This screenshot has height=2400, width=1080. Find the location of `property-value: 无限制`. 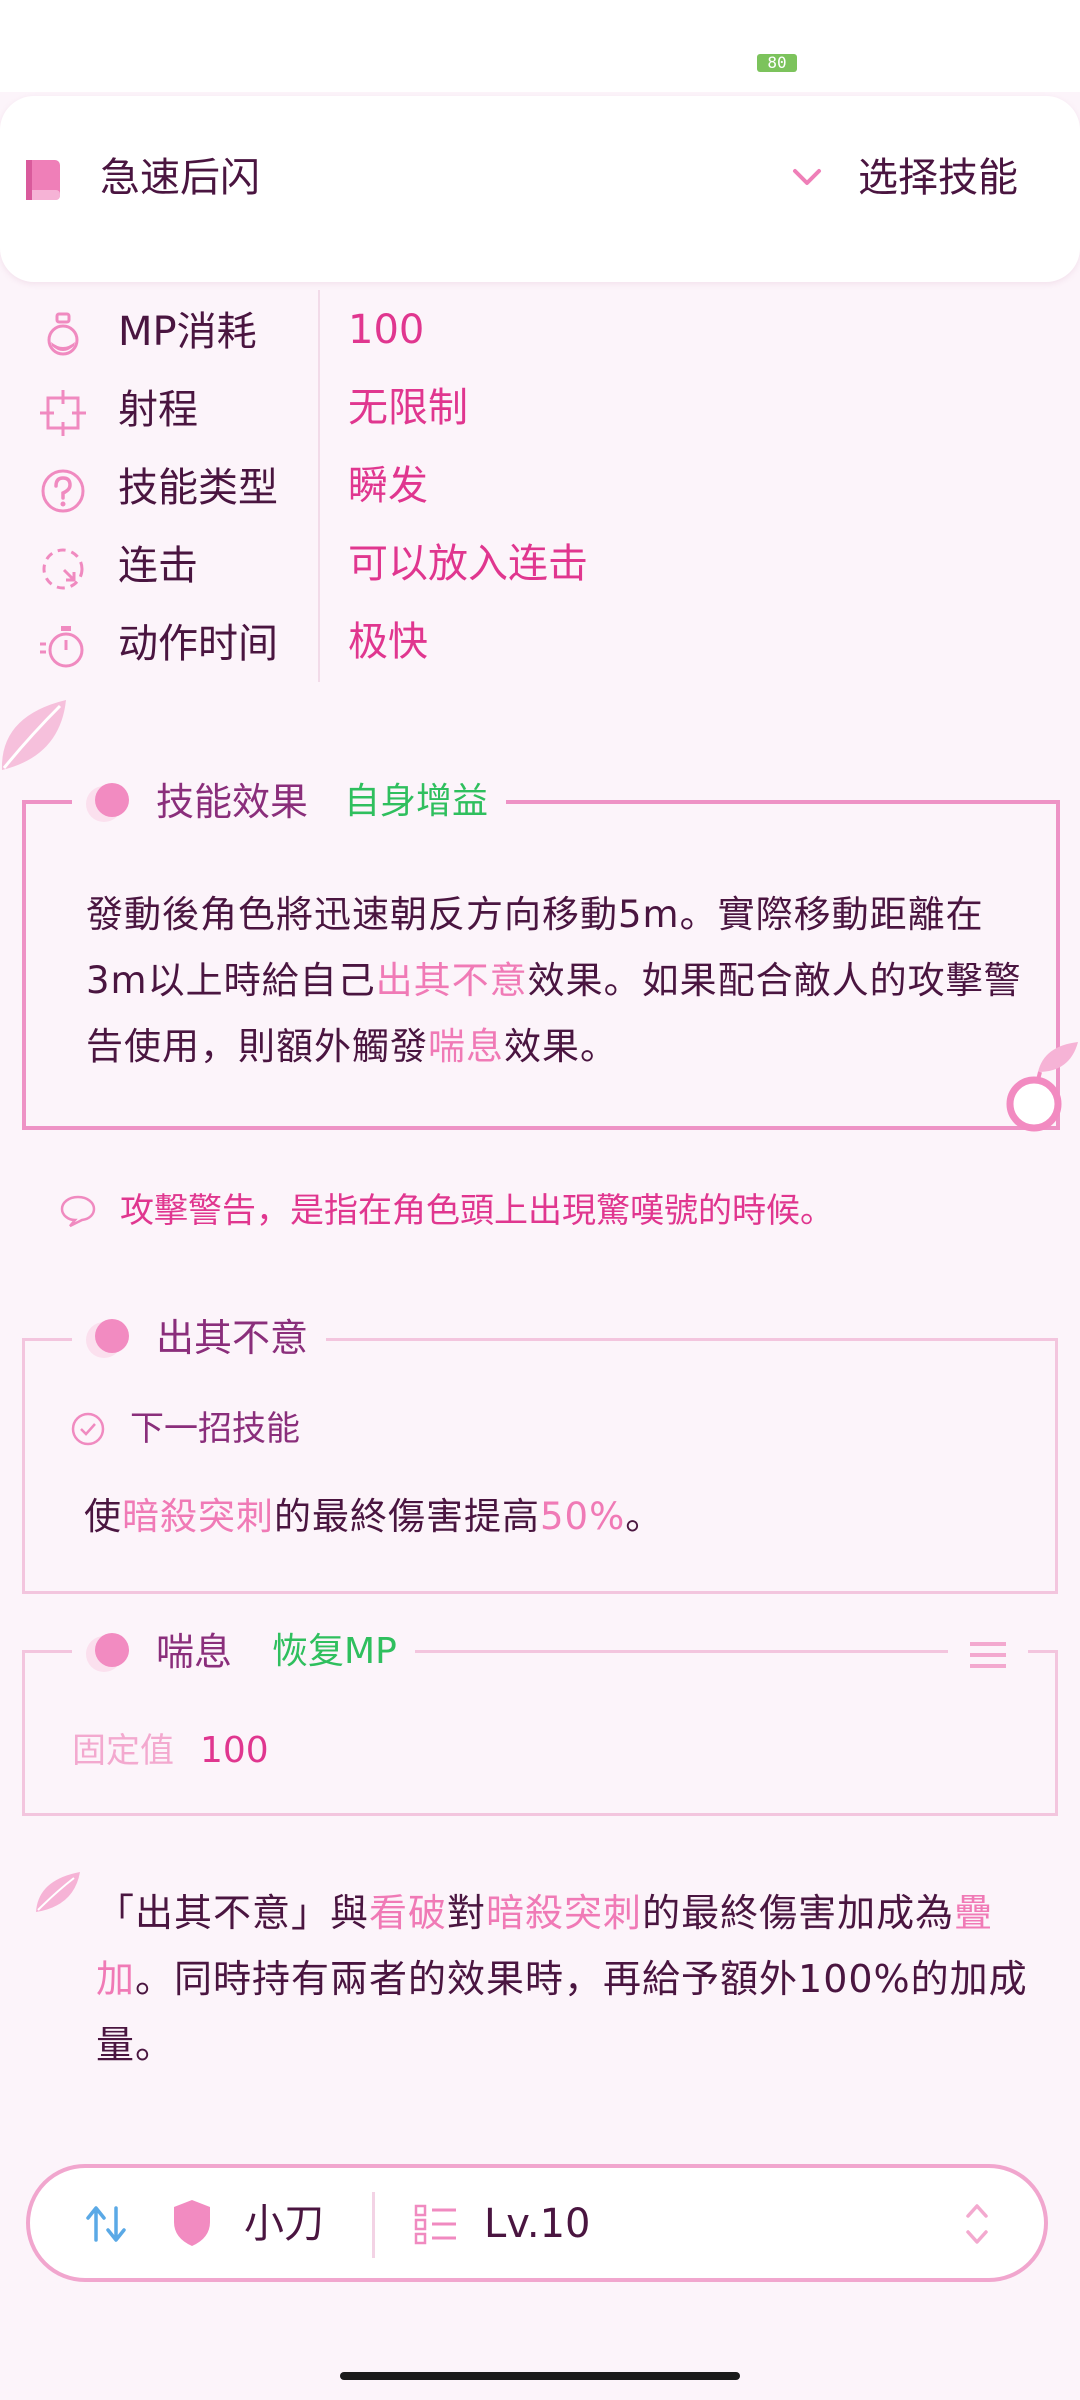

property-value: 无限制 is located at coordinates (408, 408).